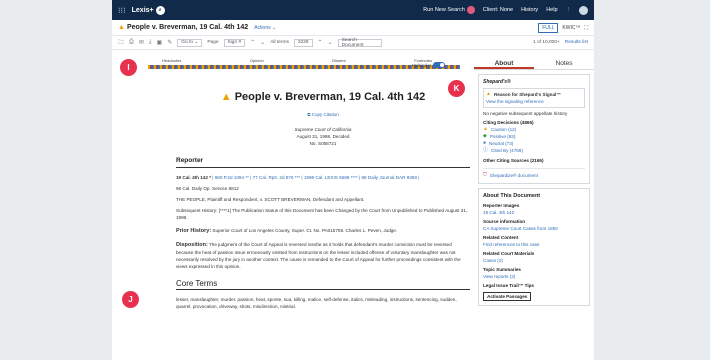 The image size is (710, 360). I want to click on activate-passages-button: Activate Passages, so click(507, 296).